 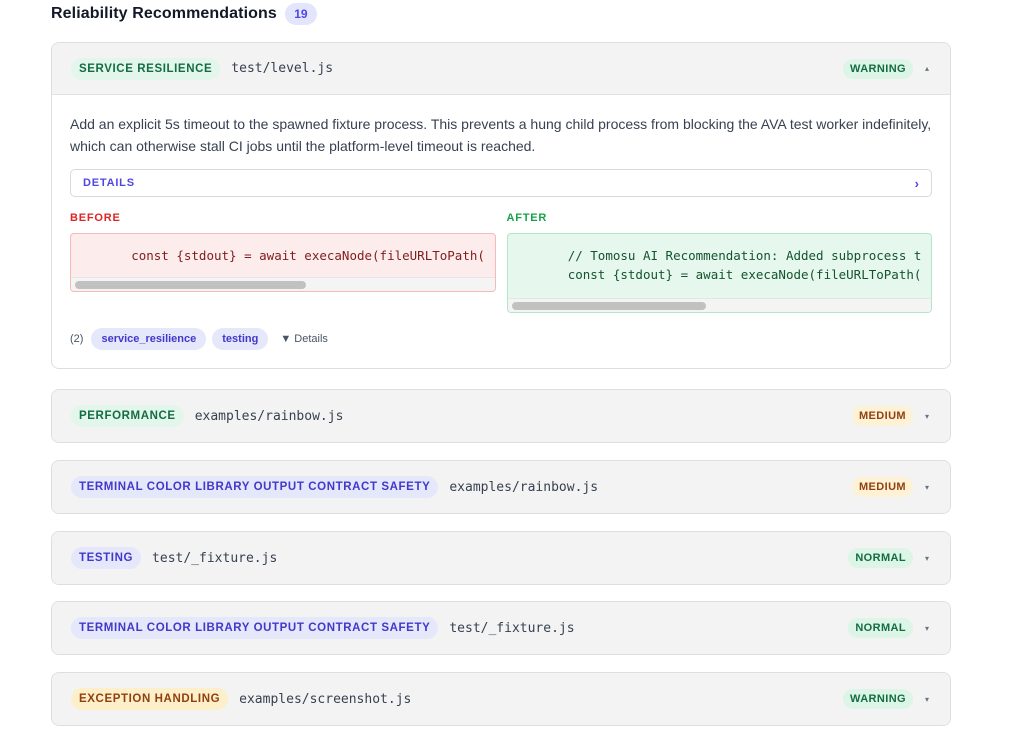 I want to click on file-path: test/level.js, so click(x=282, y=68).